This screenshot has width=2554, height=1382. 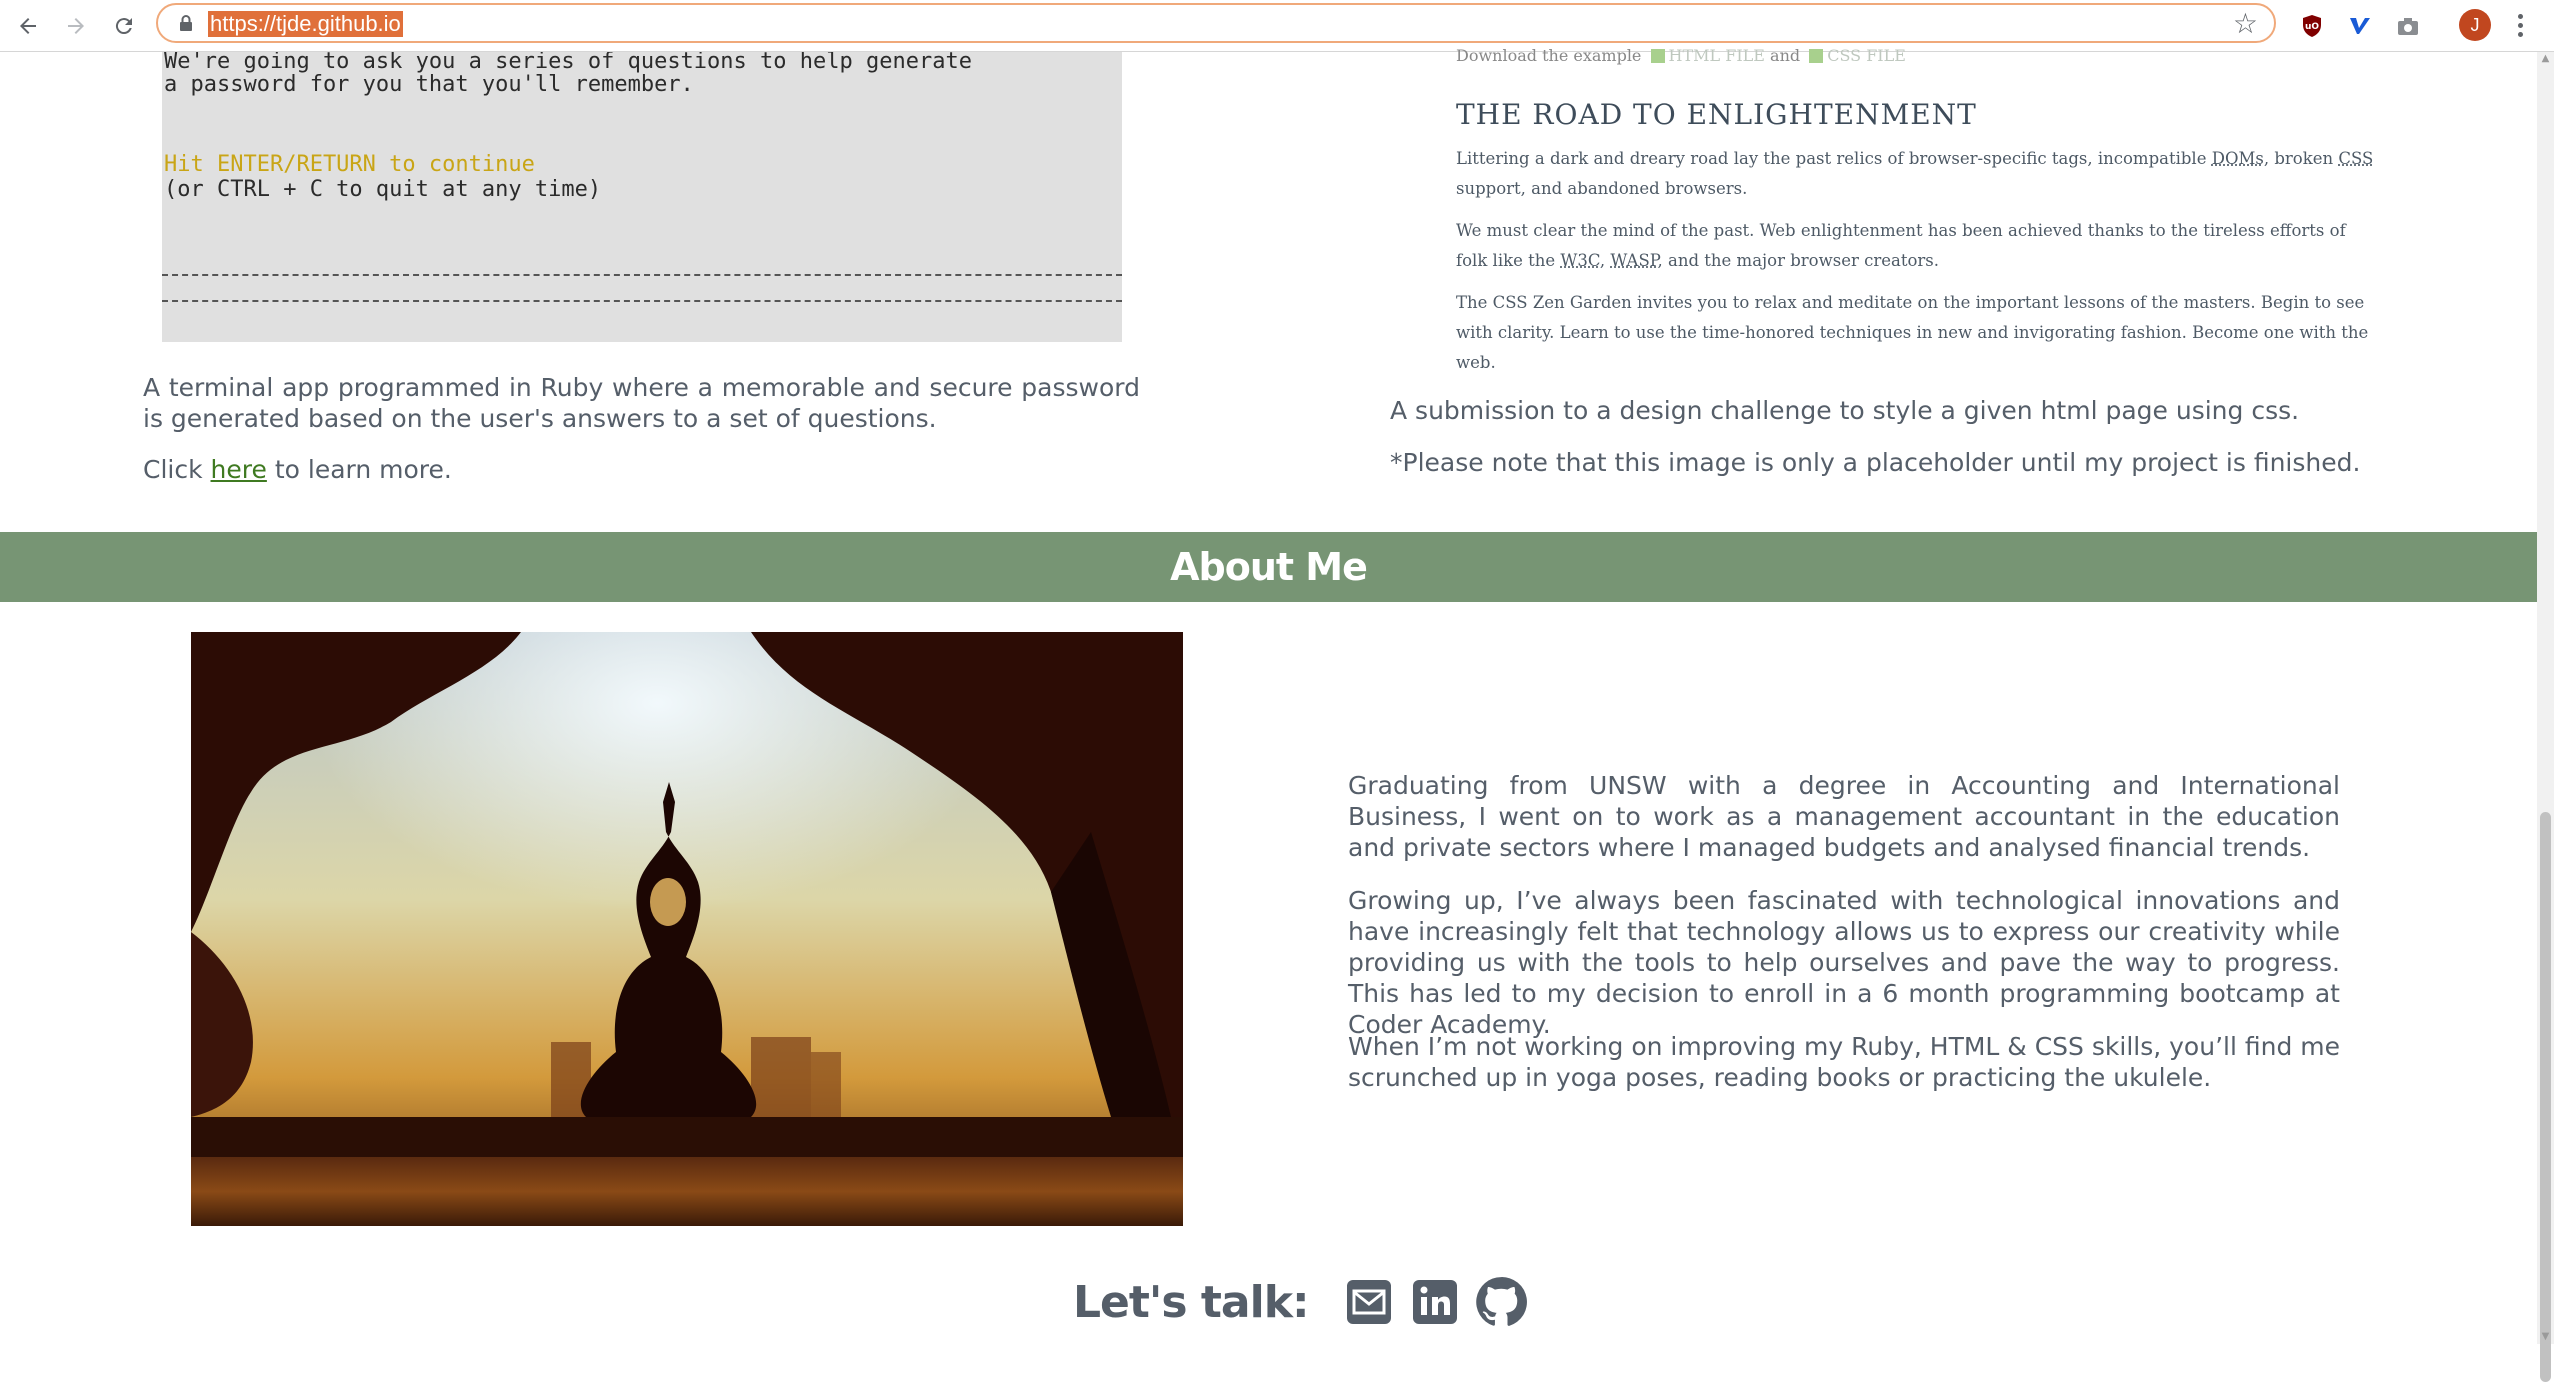 What do you see at coordinates (2545, 1097) in the screenshot?
I see `scroll-thumb` at bounding box center [2545, 1097].